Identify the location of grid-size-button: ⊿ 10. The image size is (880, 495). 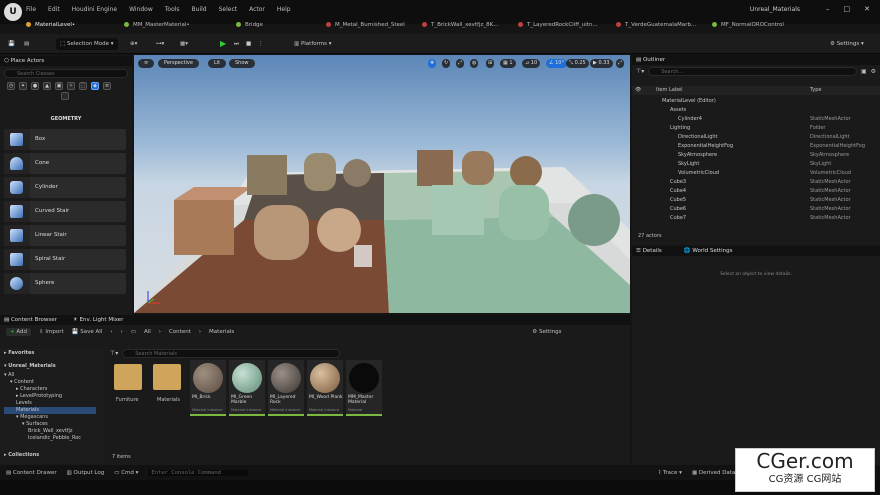
(531, 63).